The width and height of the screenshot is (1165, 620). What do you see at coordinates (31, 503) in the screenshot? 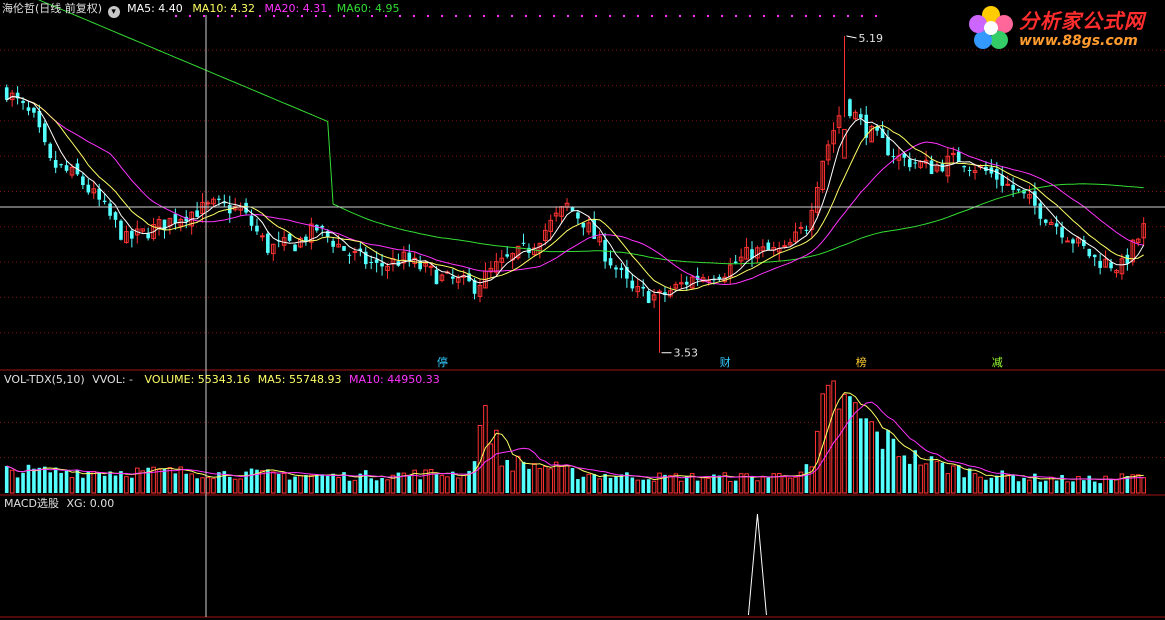
I see `macd-indicator-name: MACD选股` at bounding box center [31, 503].